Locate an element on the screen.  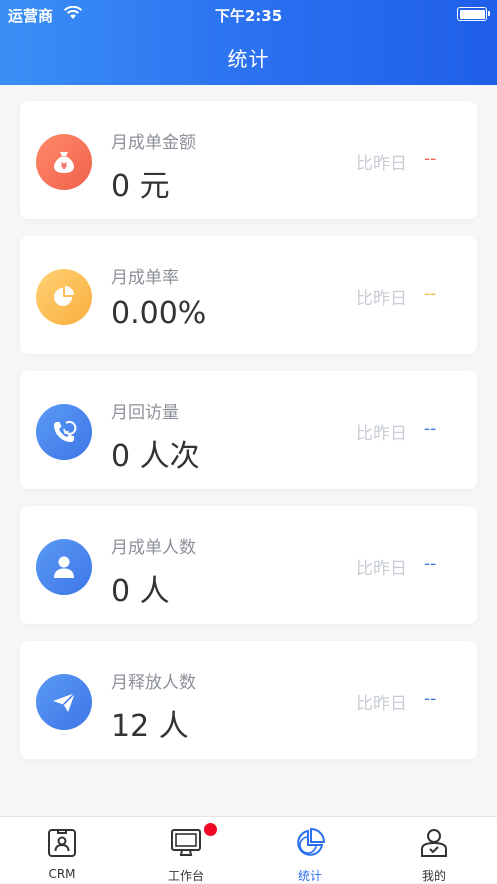
phone-callback-icon is located at coordinates (64, 432).